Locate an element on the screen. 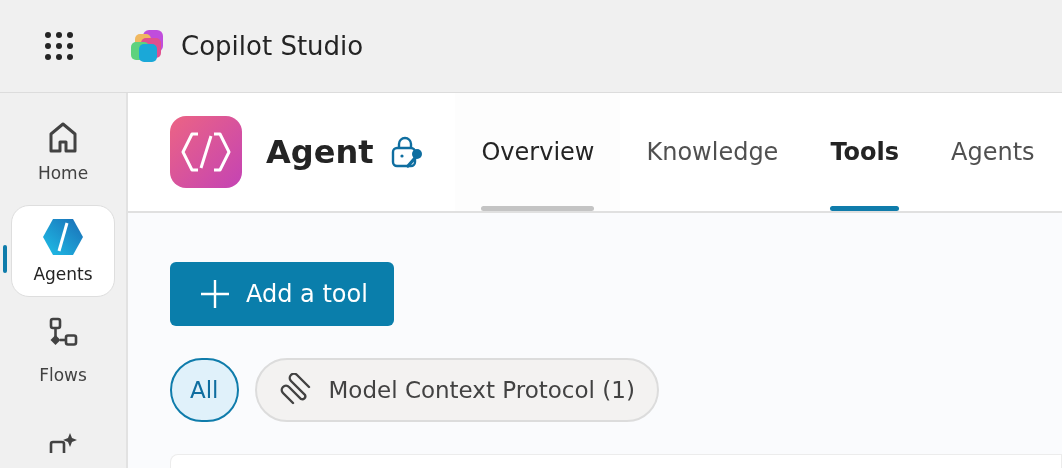  selection-indicator is located at coordinates (5, 259).